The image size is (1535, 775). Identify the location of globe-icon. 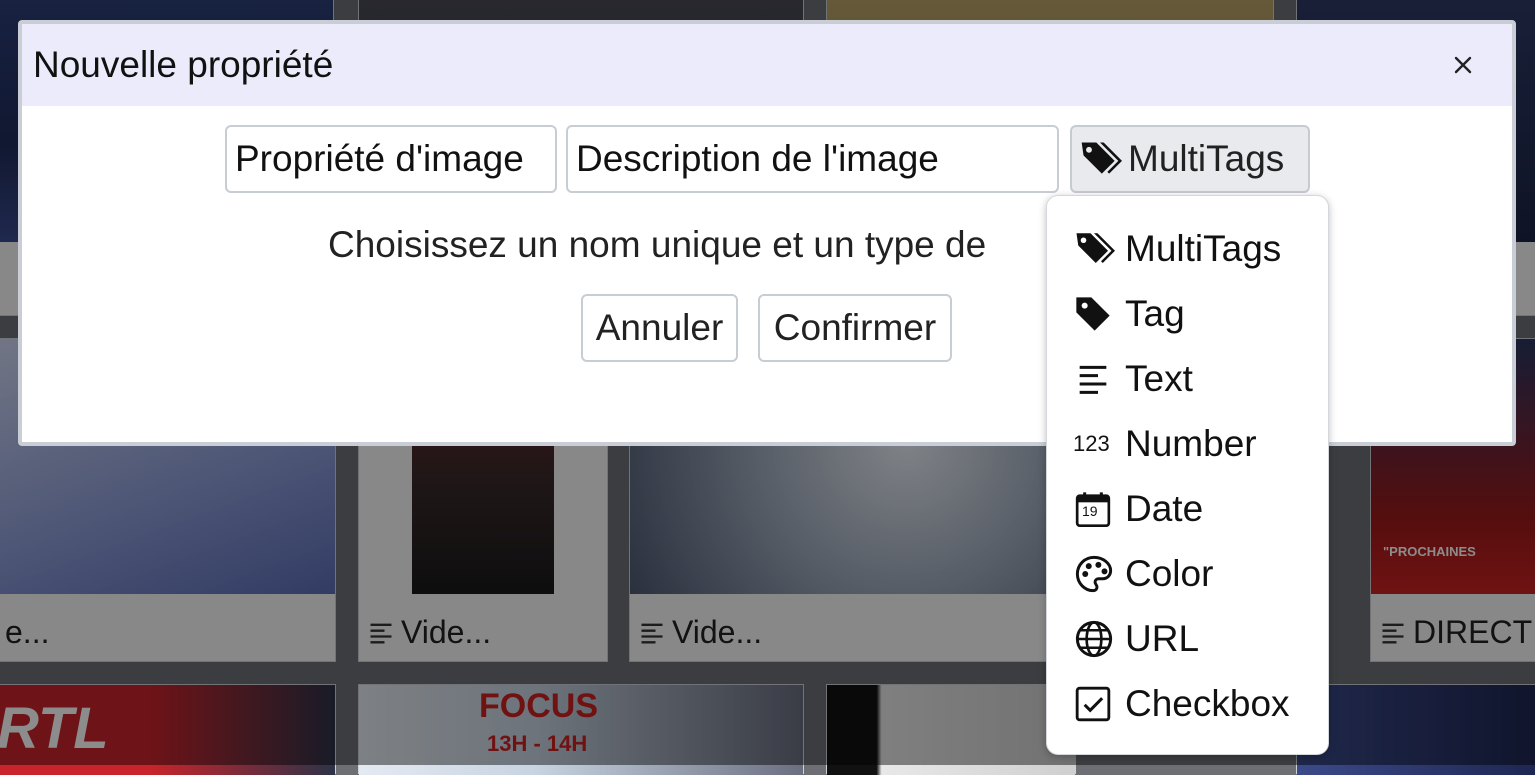
(1094, 639).